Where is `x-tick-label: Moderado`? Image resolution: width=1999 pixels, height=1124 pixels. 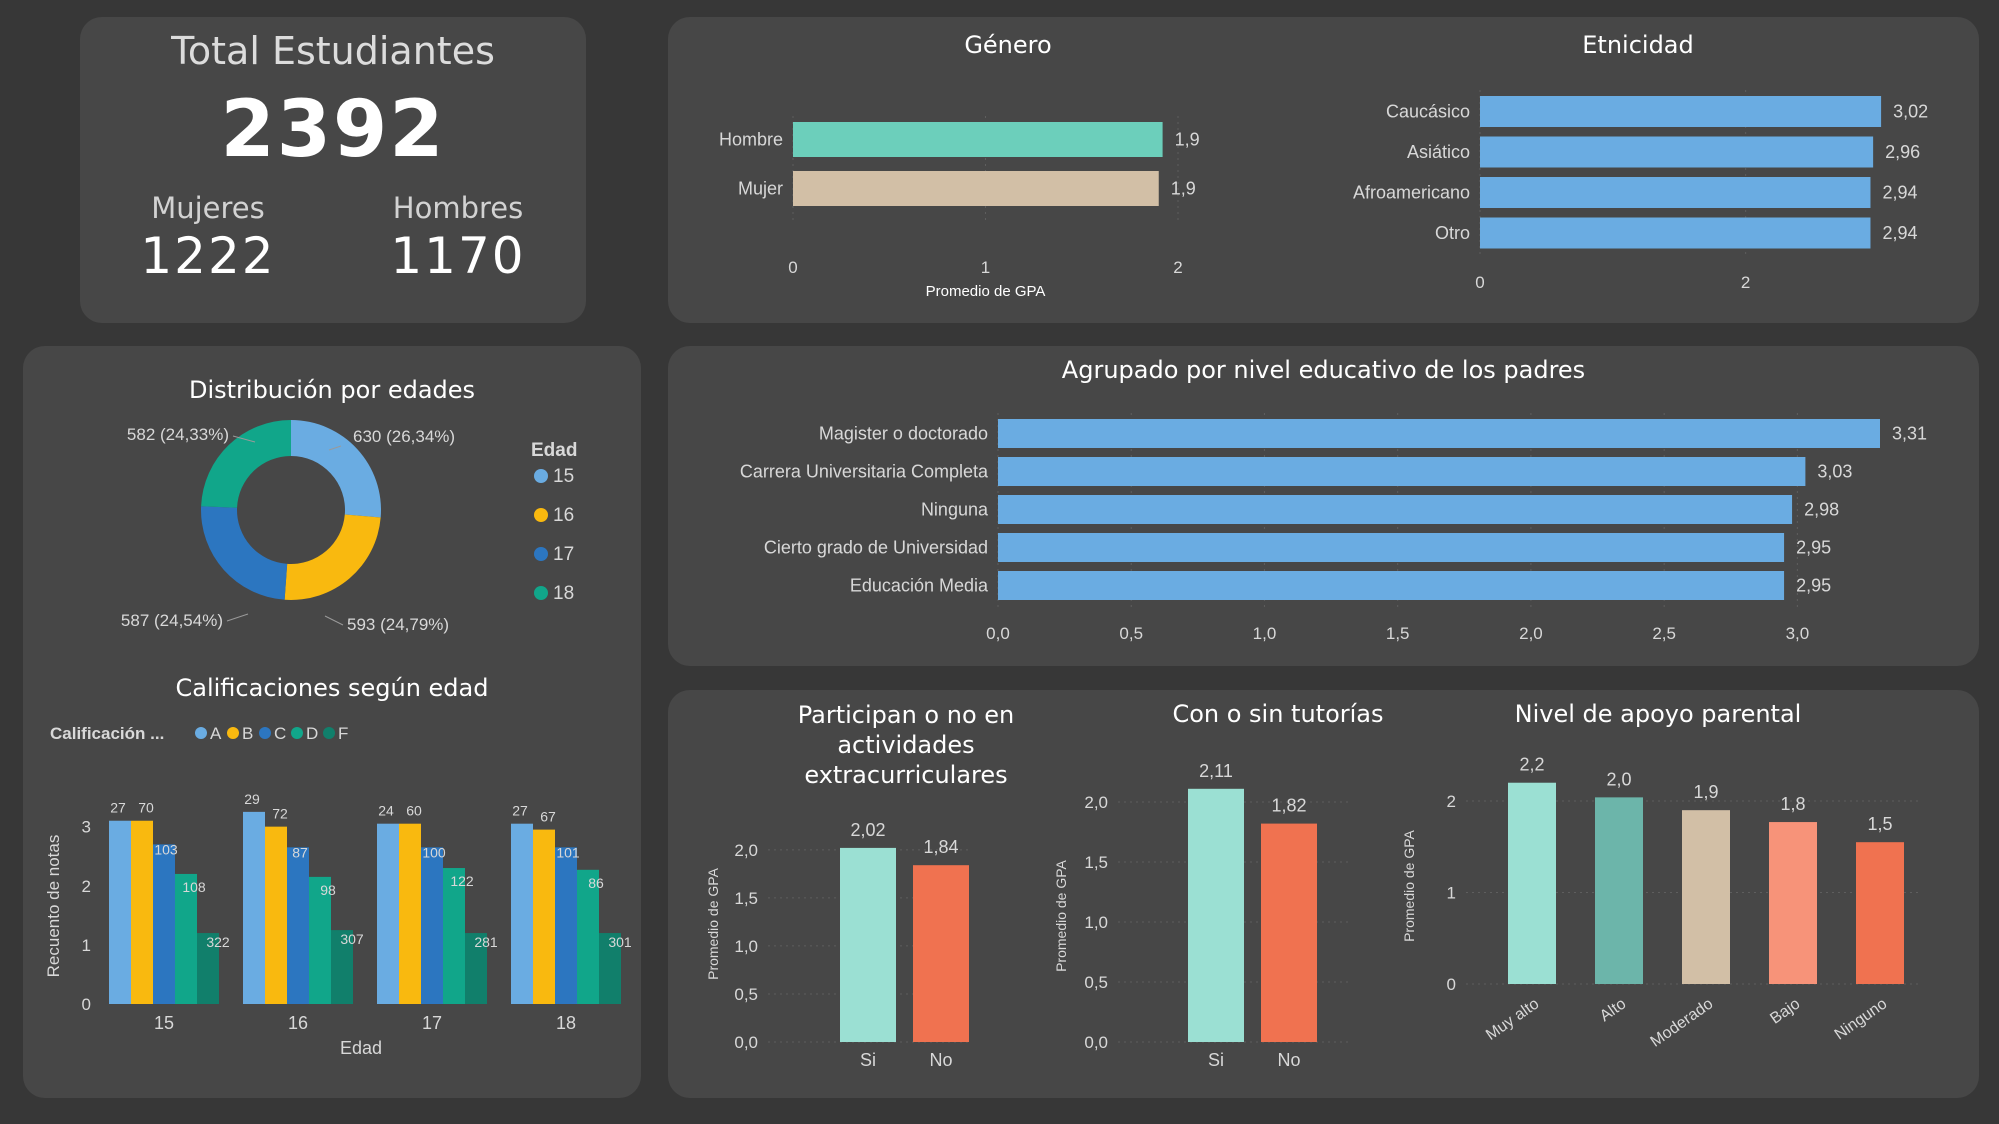
x-tick-label: Moderado is located at coordinates (1682, 1022).